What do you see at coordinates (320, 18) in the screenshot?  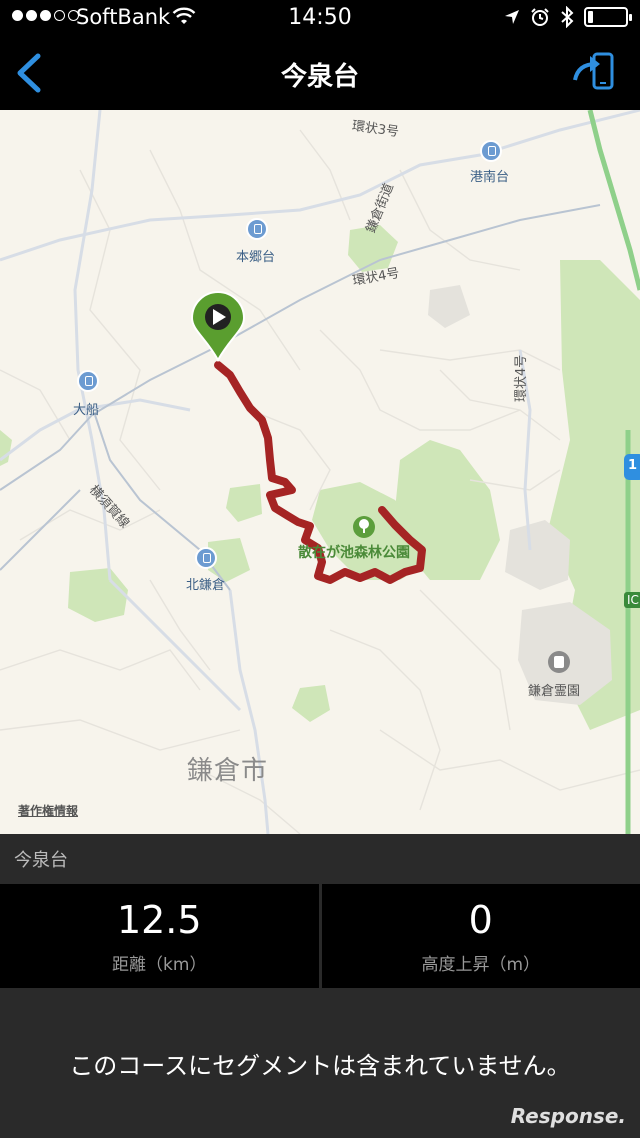 I see `status-bar: SoftBank 14:50` at bounding box center [320, 18].